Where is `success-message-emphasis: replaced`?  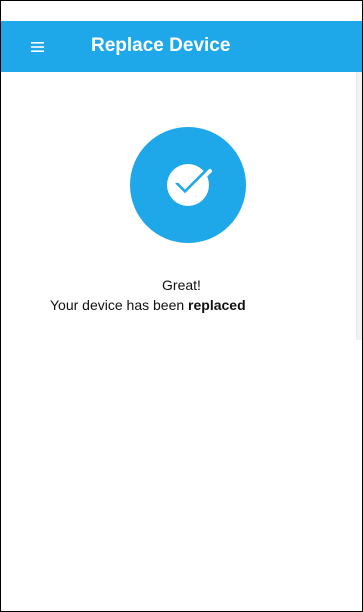
success-message-emphasis: replaced is located at coordinates (217, 305).